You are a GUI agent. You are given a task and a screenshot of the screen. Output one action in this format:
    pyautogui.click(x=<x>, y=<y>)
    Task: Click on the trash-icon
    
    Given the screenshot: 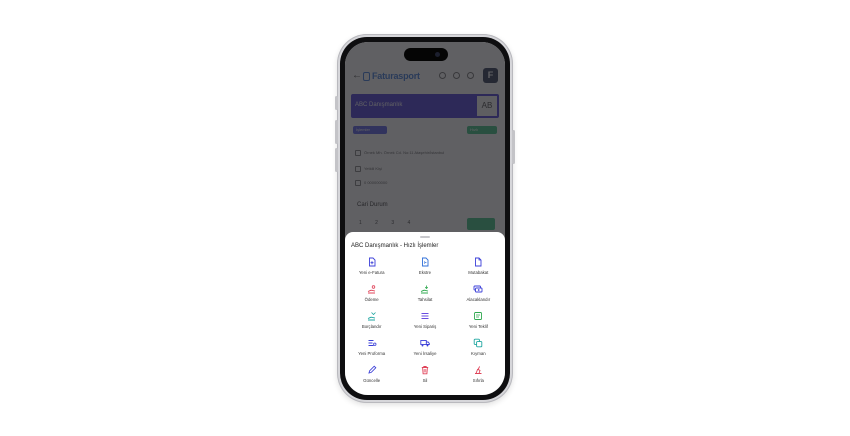 What is the action you would take?
    pyautogui.click(x=425, y=370)
    